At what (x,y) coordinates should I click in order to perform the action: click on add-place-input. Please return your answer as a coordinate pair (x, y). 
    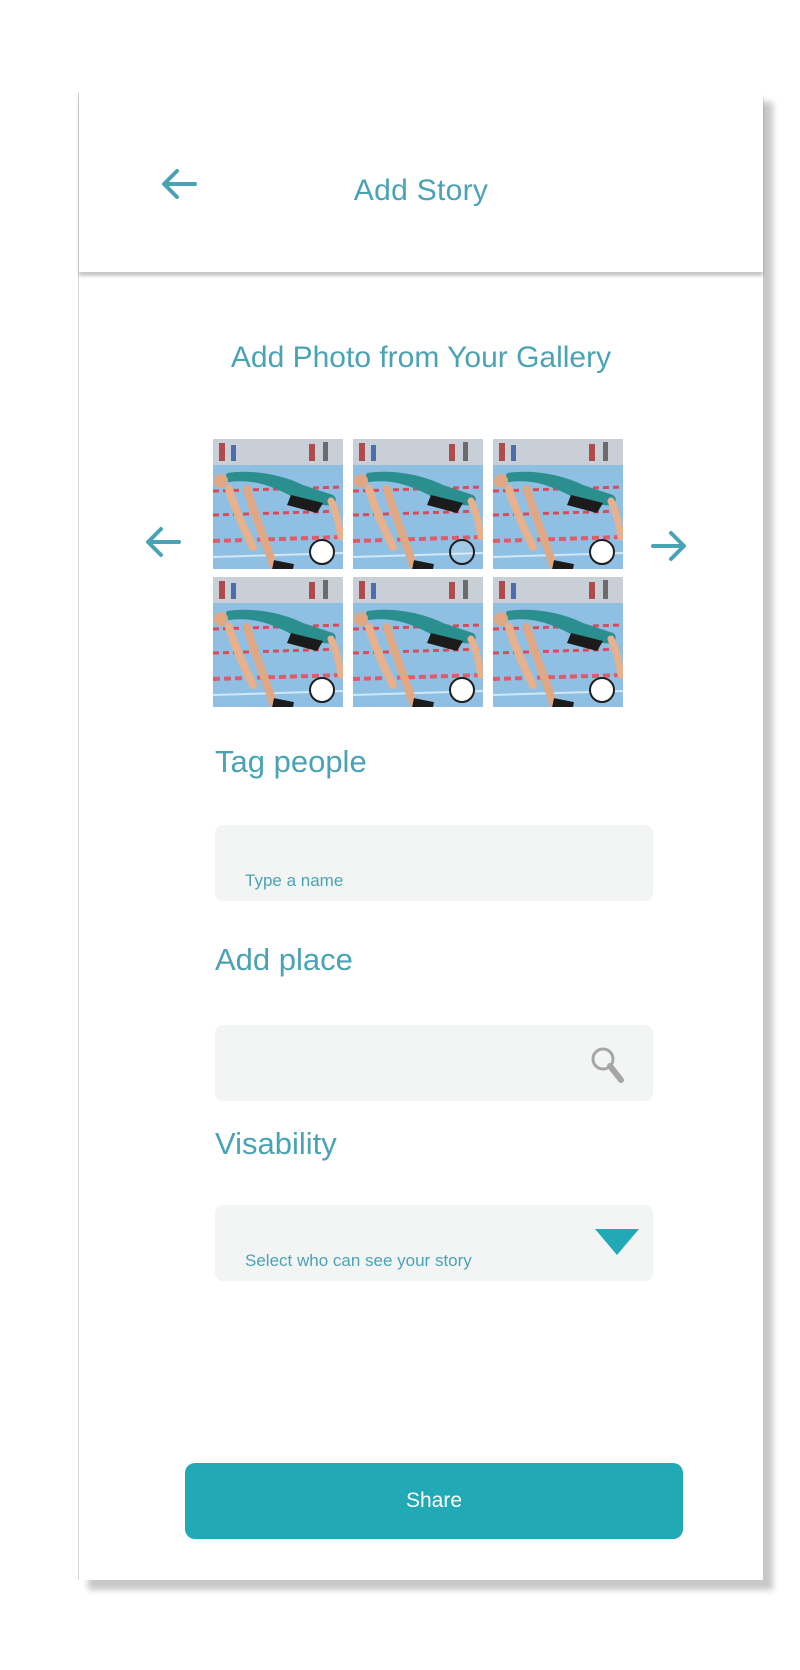
    Looking at the image, I should click on (434, 1063).